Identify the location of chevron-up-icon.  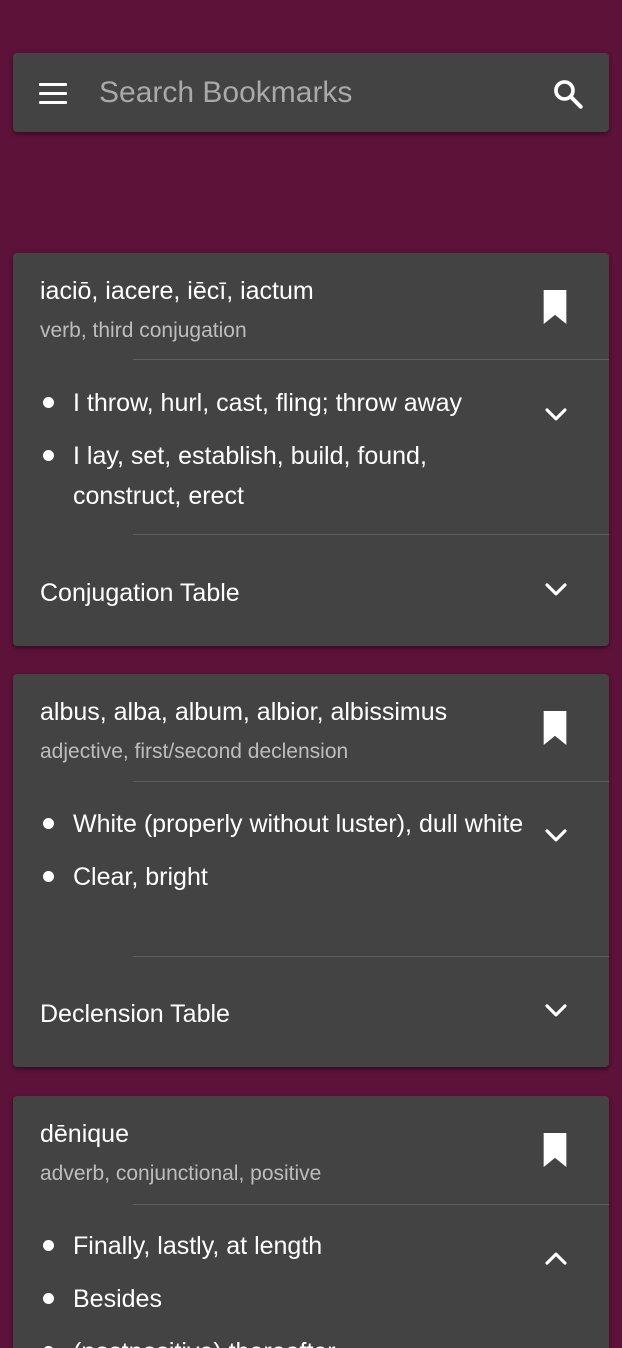
(556, 1258).